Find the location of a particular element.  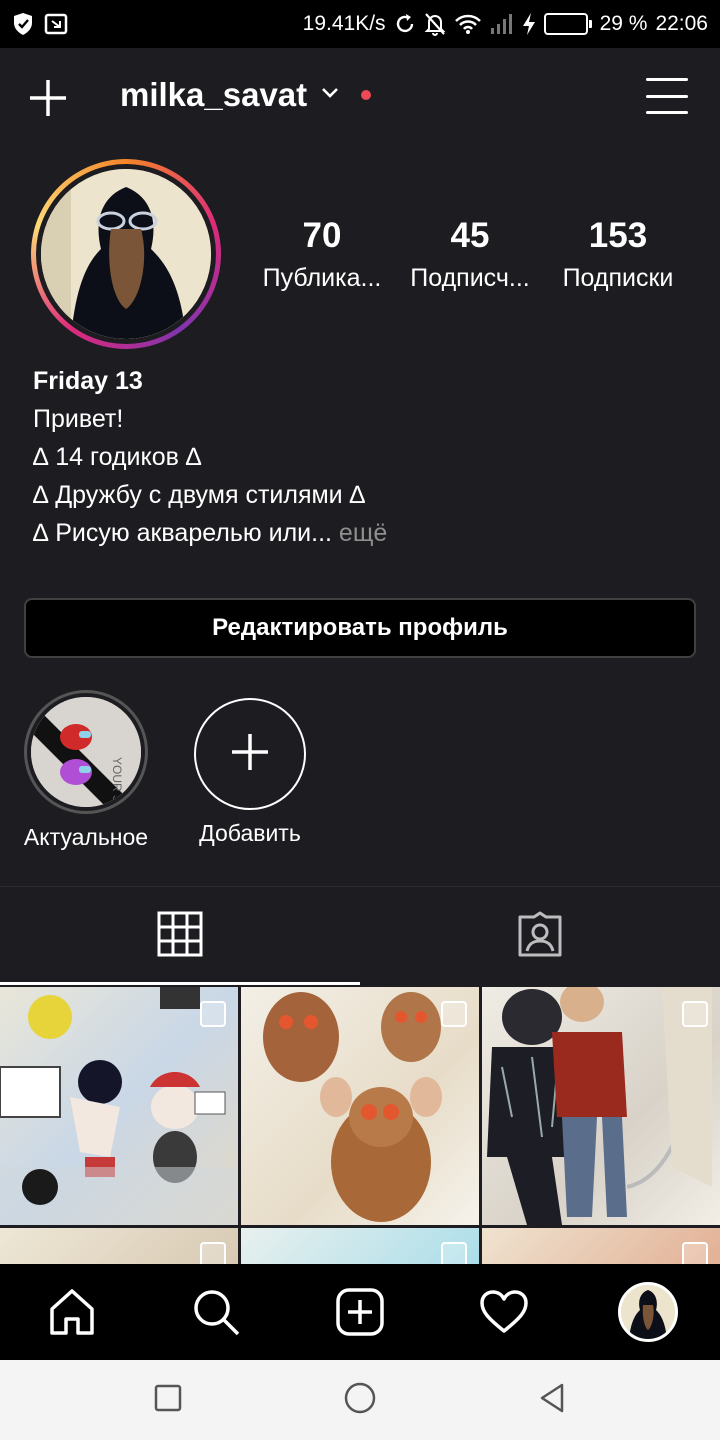

grid-icon is located at coordinates (180, 936).